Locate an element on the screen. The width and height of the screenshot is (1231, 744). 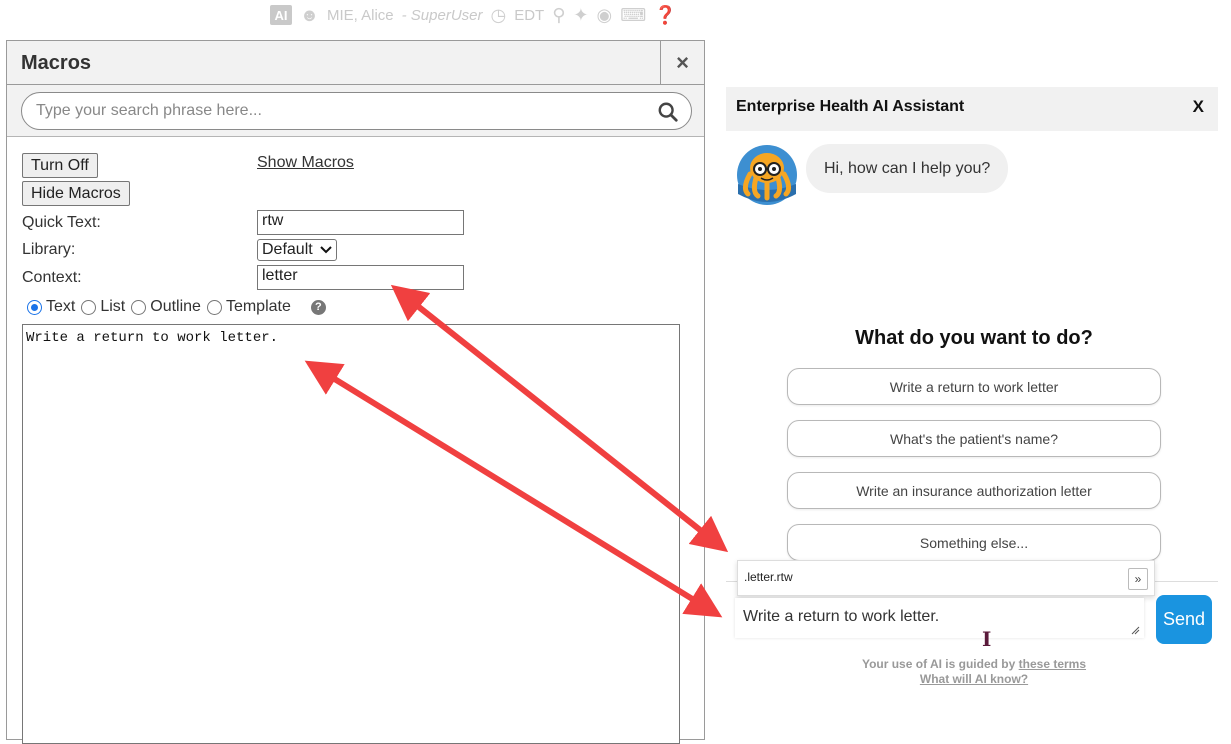
macro-type-radios: Text List Outline Template ? is located at coordinates (176, 307).